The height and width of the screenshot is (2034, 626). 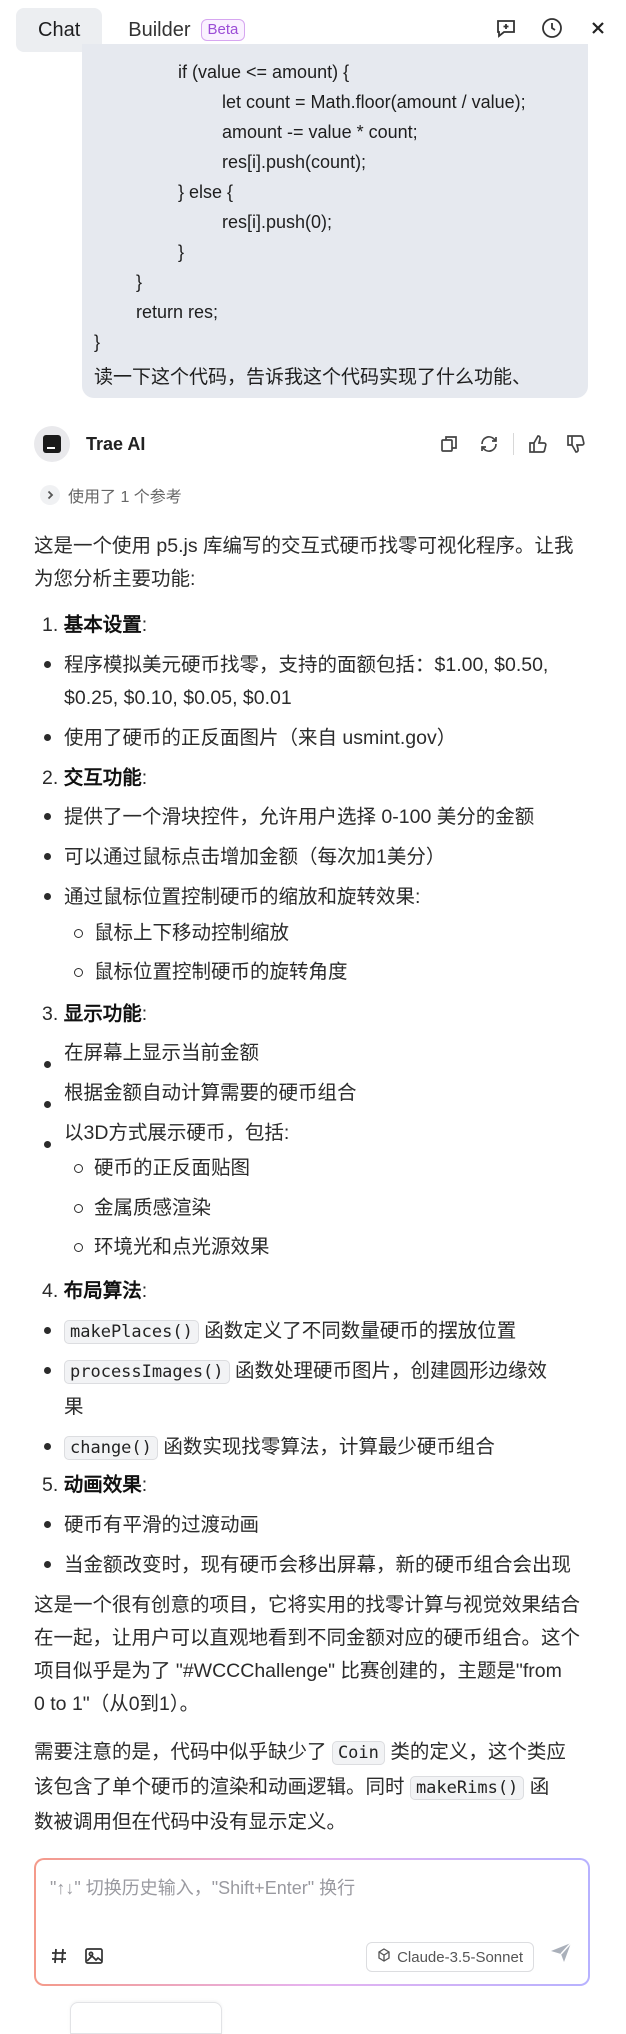 I want to click on section-heading: 4. 布局算法:, so click(x=94, y=1291).